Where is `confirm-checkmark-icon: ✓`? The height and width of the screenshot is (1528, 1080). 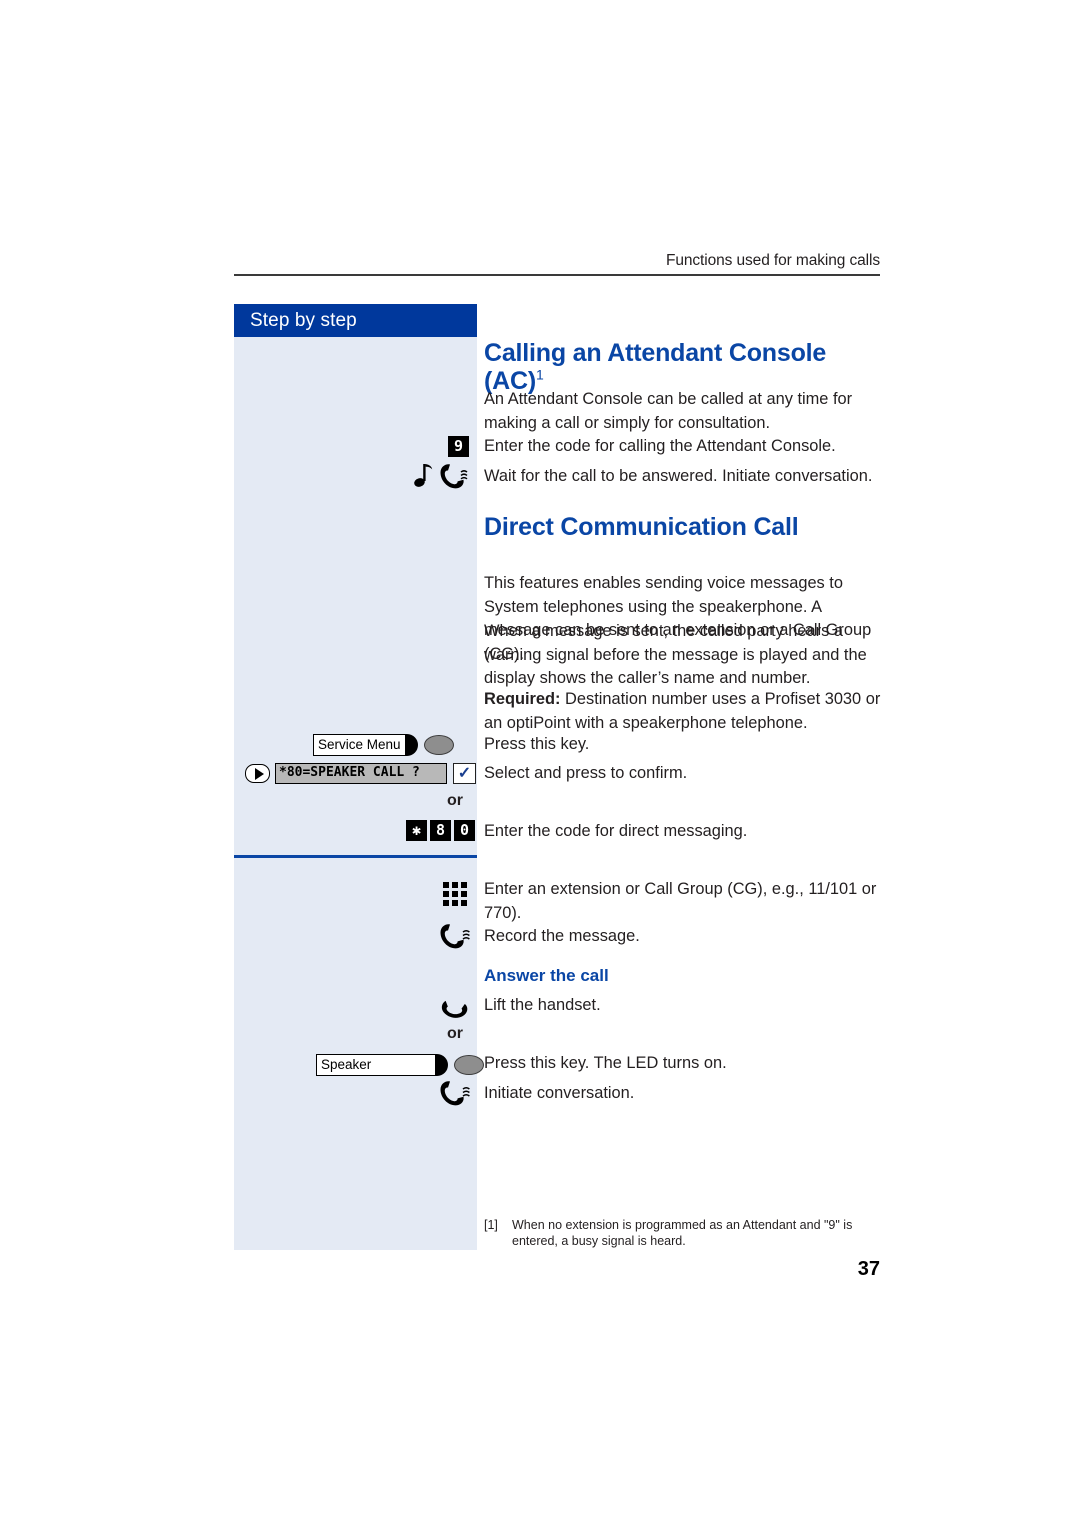 confirm-checkmark-icon: ✓ is located at coordinates (464, 773).